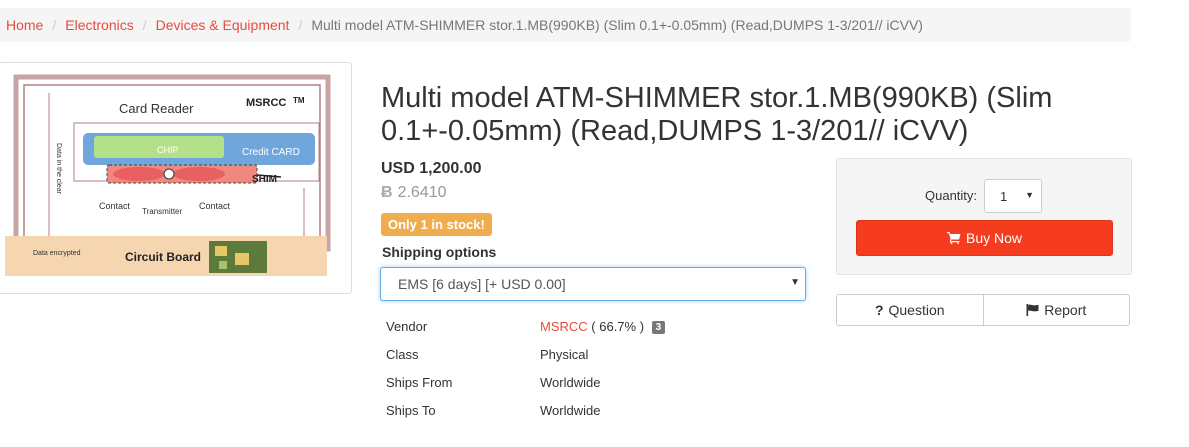 The width and height of the screenshot is (1189, 447). What do you see at coordinates (24, 25) in the screenshot?
I see `breadcrumb-home-link: Home` at bounding box center [24, 25].